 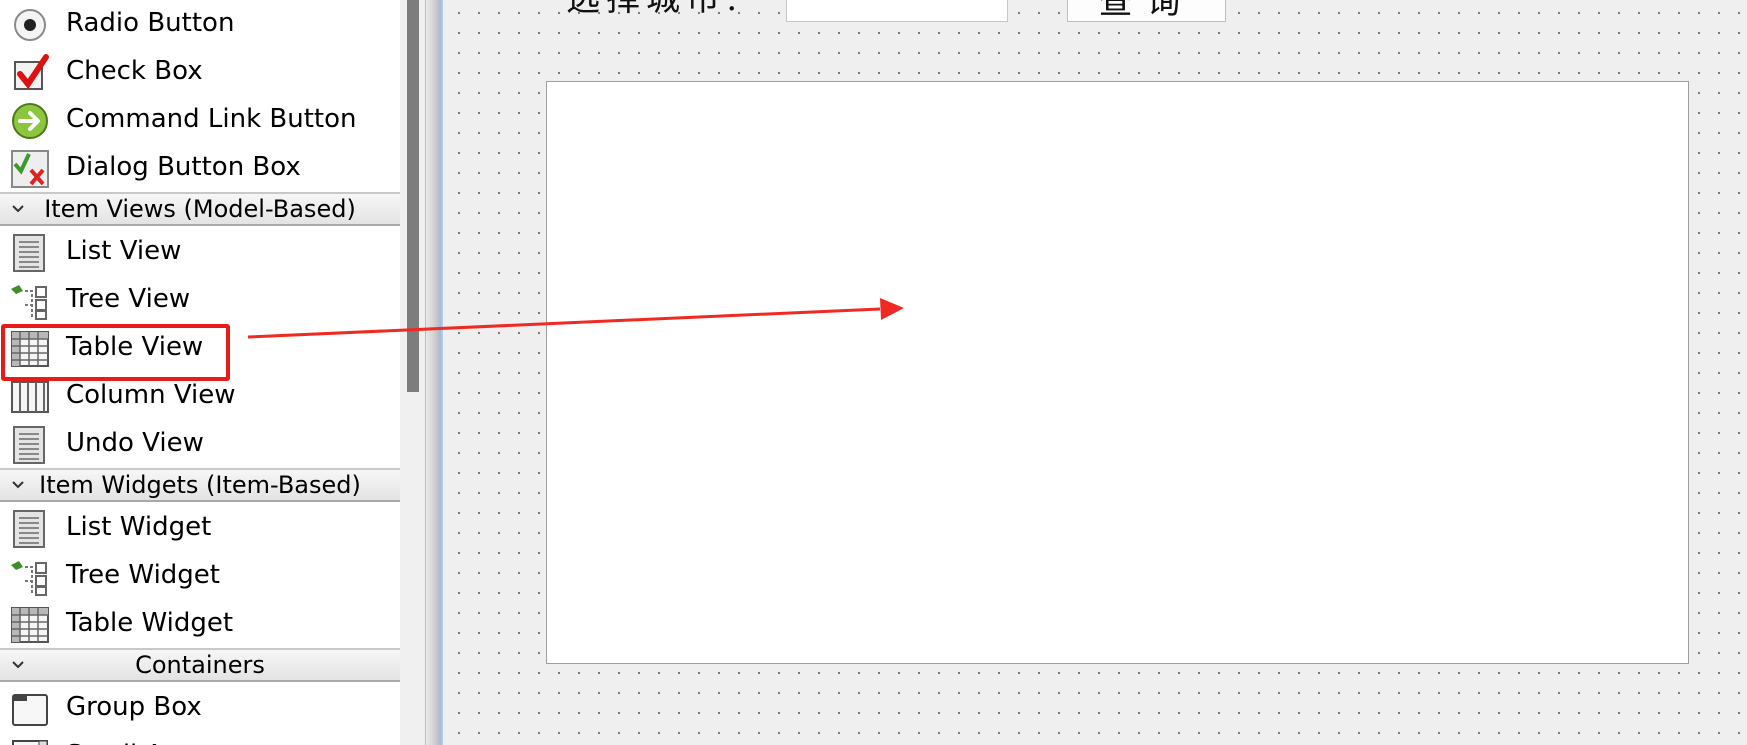 What do you see at coordinates (134, 707) in the screenshot?
I see `widget-item-label: Group Box` at bounding box center [134, 707].